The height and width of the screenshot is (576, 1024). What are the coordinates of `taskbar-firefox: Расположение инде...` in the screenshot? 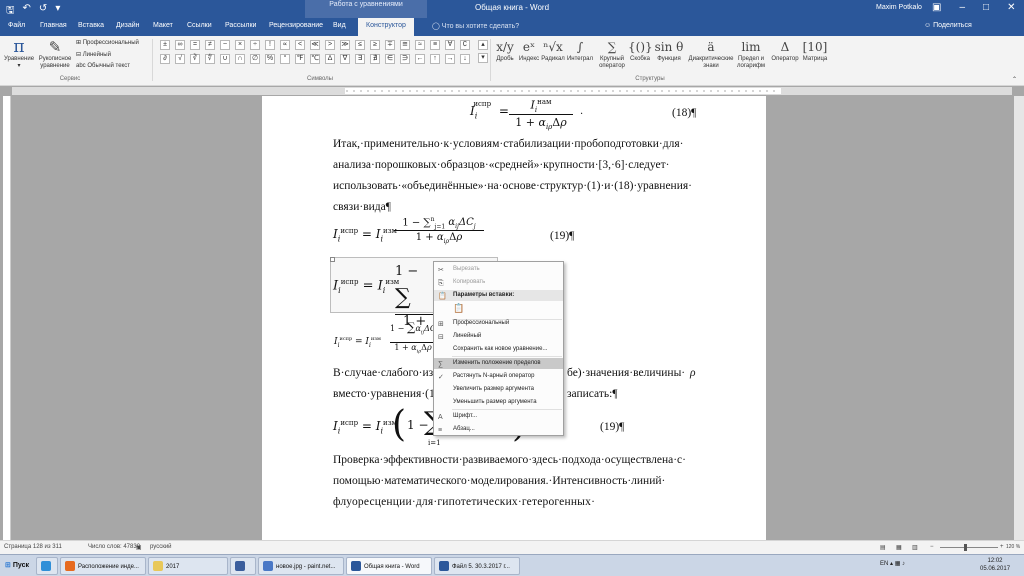 It's located at (103, 566).